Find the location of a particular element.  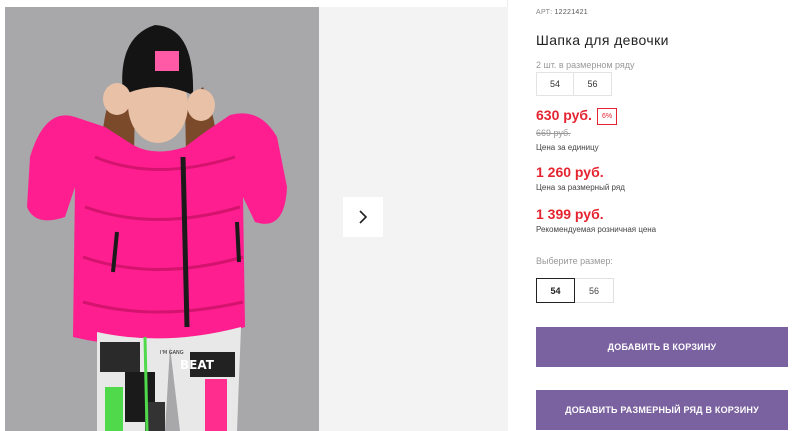

add-series-to-cart-button: ДОБАВИТЬ РАЗМЕРНЫЙ РЯД В КОРЗИНУ is located at coordinates (662, 410).